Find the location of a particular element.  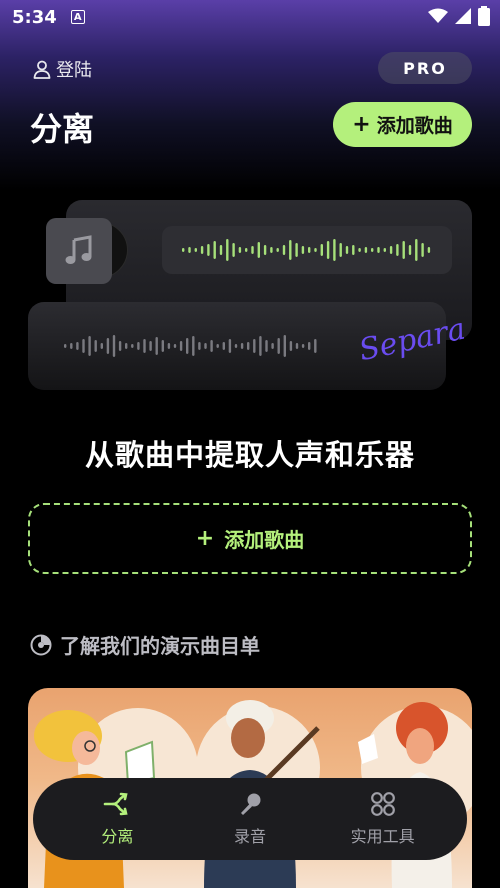

nav-item-tools: 实用工具 is located at coordinates (383, 819).